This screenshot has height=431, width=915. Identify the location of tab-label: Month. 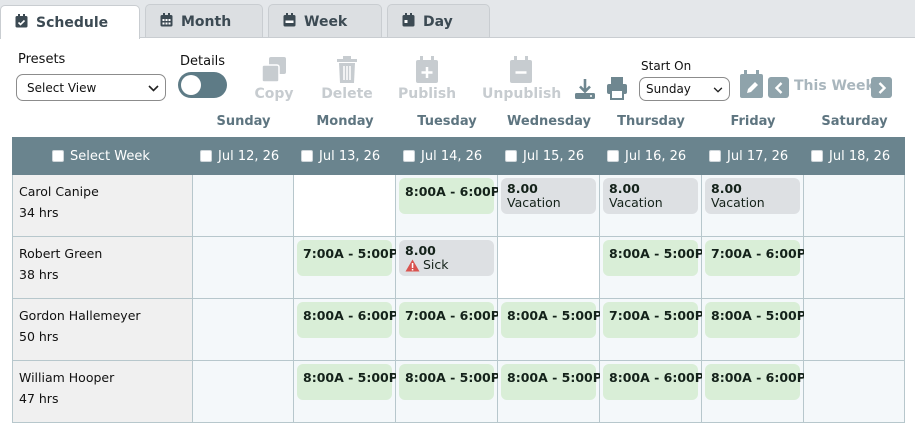
(206, 21).